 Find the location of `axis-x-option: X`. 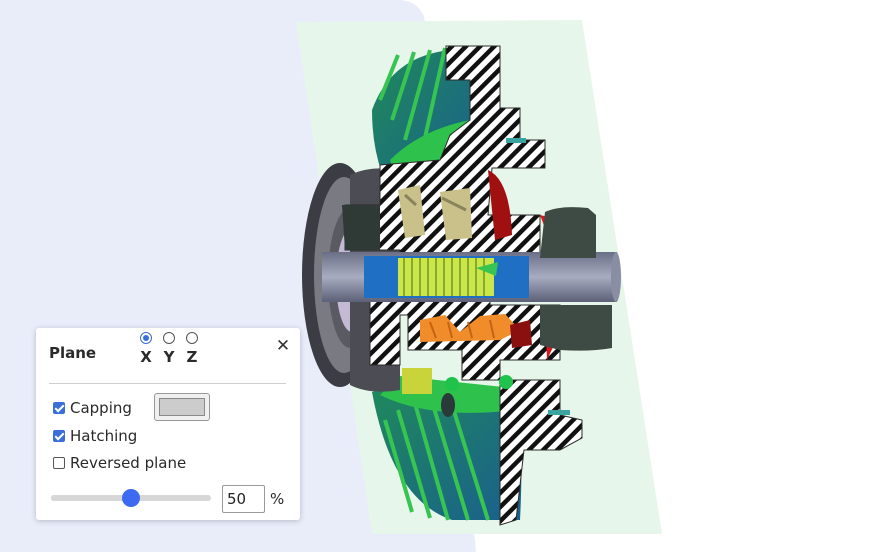

axis-x-option: X is located at coordinates (146, 349).